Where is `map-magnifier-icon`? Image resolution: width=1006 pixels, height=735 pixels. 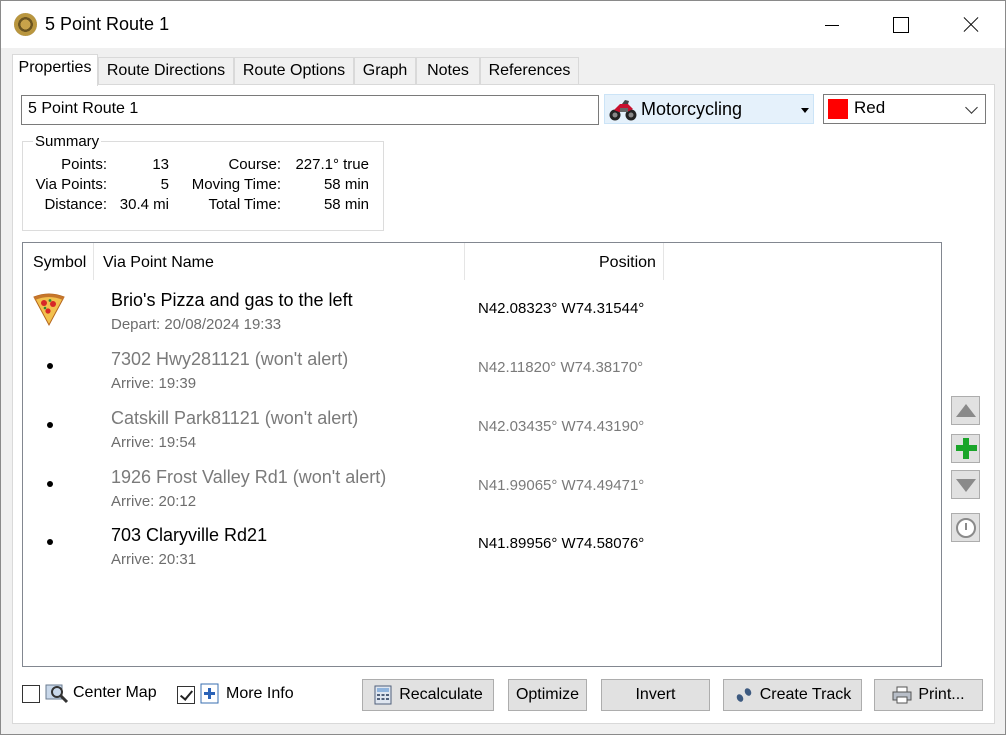
map-magnifier-icon is located at coordinates (57, 694).